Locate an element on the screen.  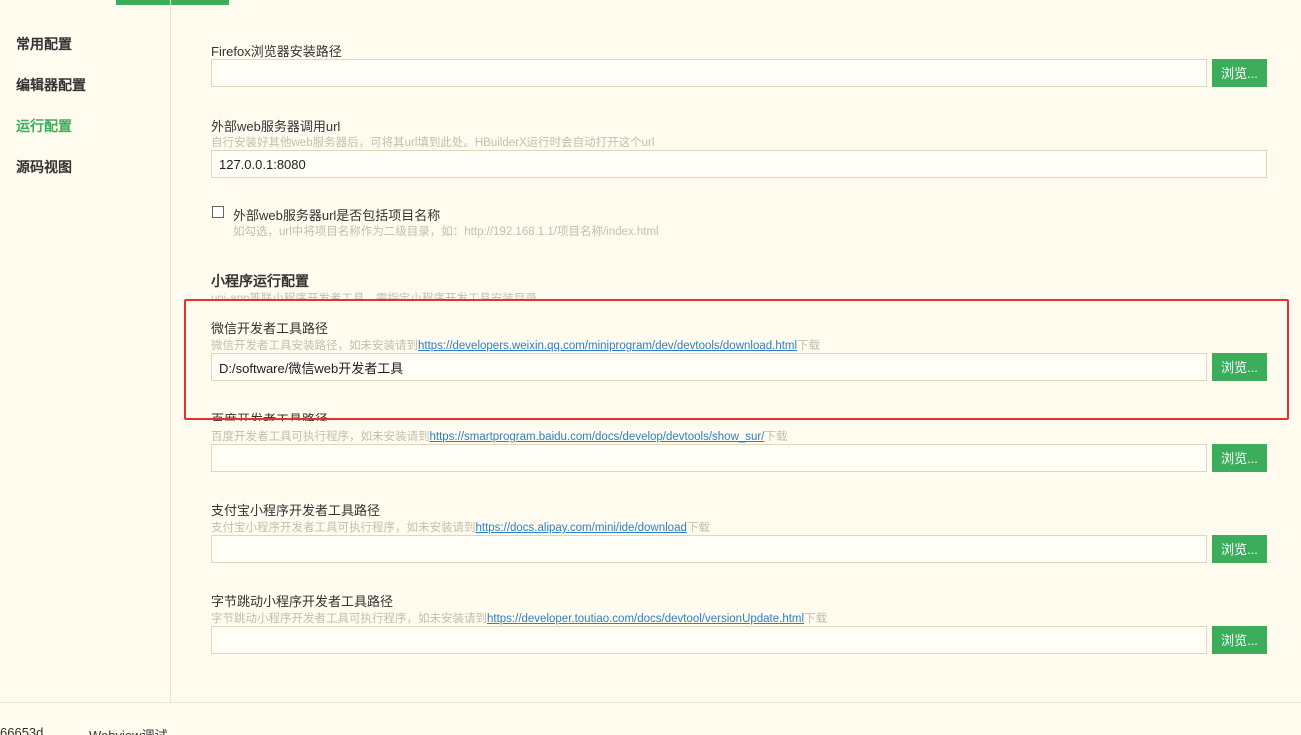
baidu-path-label: 百度开发者工具路径 is located at coordinates (270, 416).